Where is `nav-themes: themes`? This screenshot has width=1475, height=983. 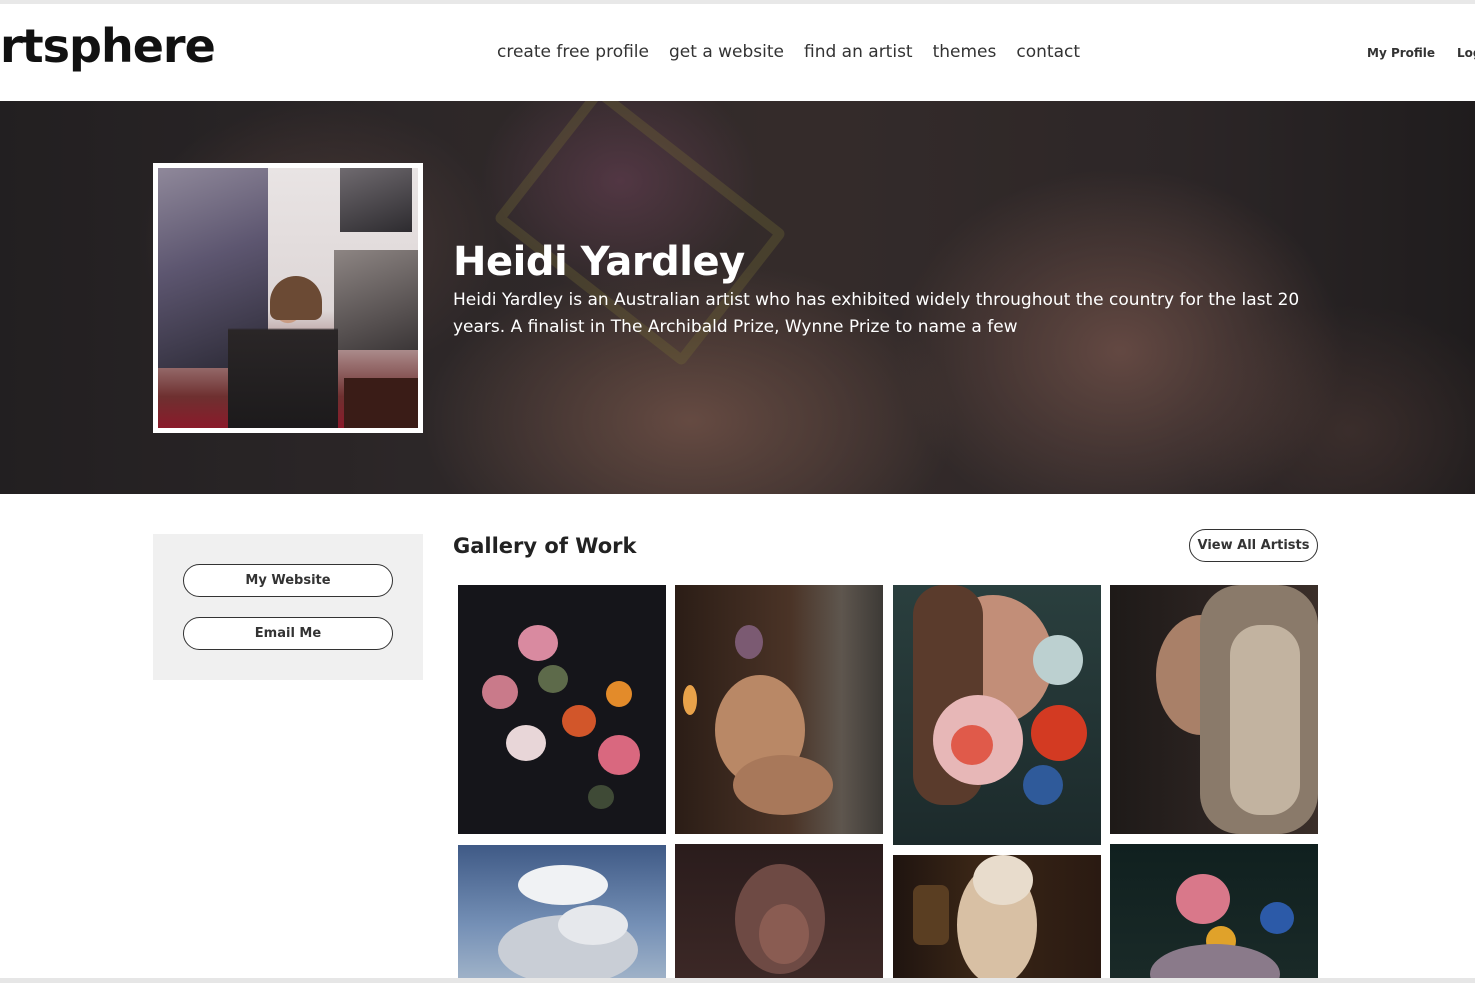 nav-themes: themes is located at coordinates (965, 52).